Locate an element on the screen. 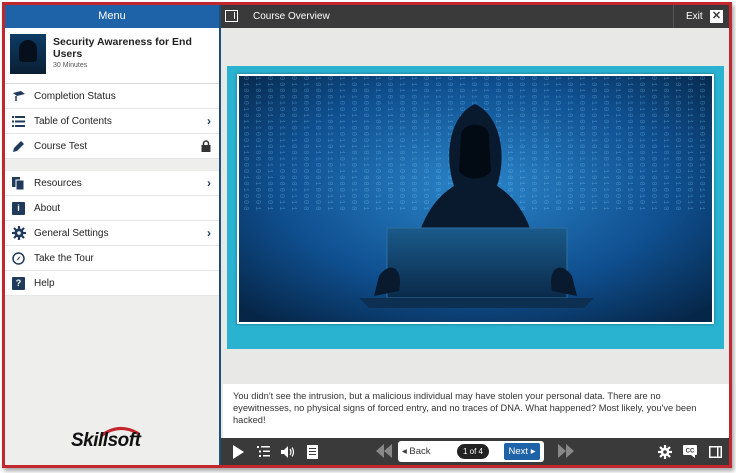 This screenshot has width=736, height=473. sidebar-item-label: About is located at coordinates (47, 208).